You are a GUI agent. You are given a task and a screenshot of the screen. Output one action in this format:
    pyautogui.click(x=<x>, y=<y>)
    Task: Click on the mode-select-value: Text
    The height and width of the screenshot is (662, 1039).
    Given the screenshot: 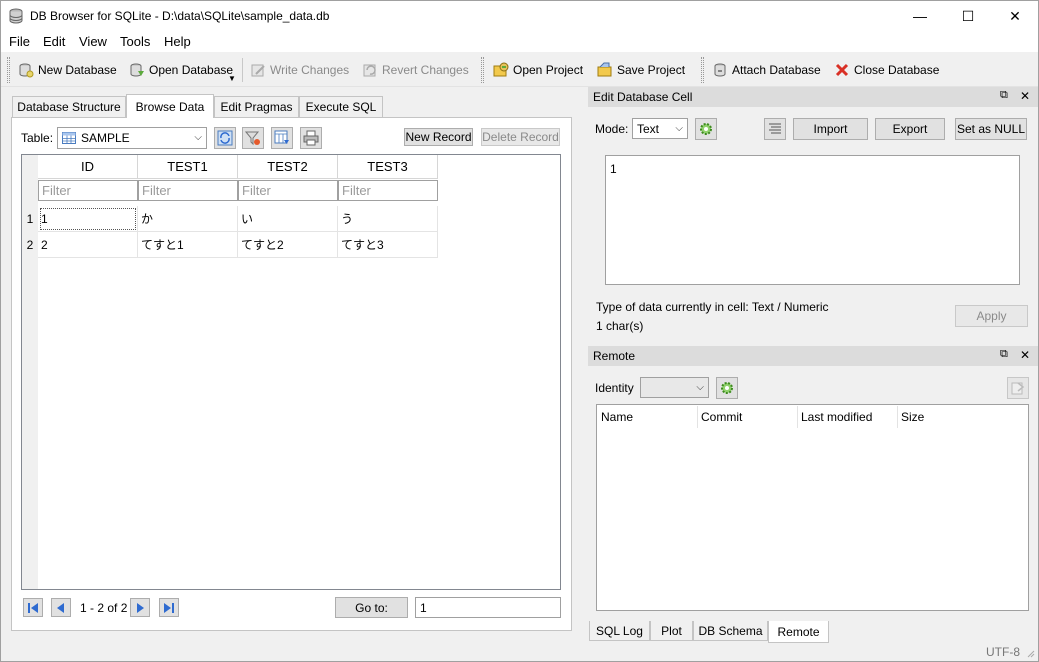 What is the action you would take?
    pyautogui.click(x=648, y=128)
    